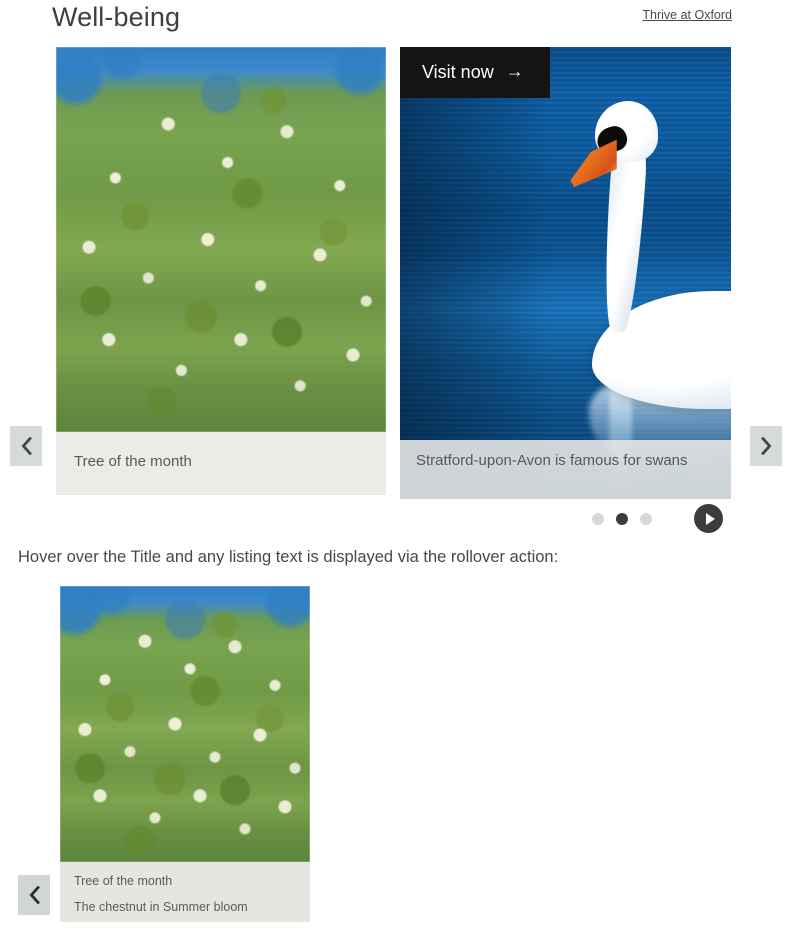 The height and width of the screenshot is (940, 800). I want to click on rollover-prev-button, so click(34, 895).